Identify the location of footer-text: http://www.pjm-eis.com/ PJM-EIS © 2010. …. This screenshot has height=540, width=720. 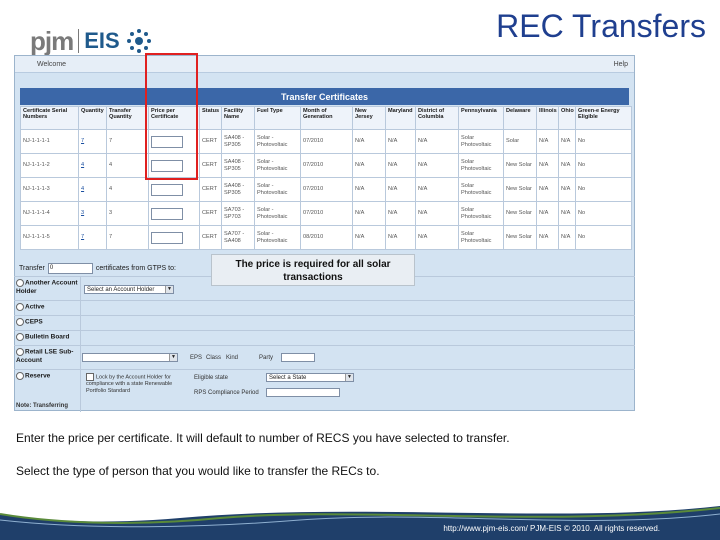
(551, 528).